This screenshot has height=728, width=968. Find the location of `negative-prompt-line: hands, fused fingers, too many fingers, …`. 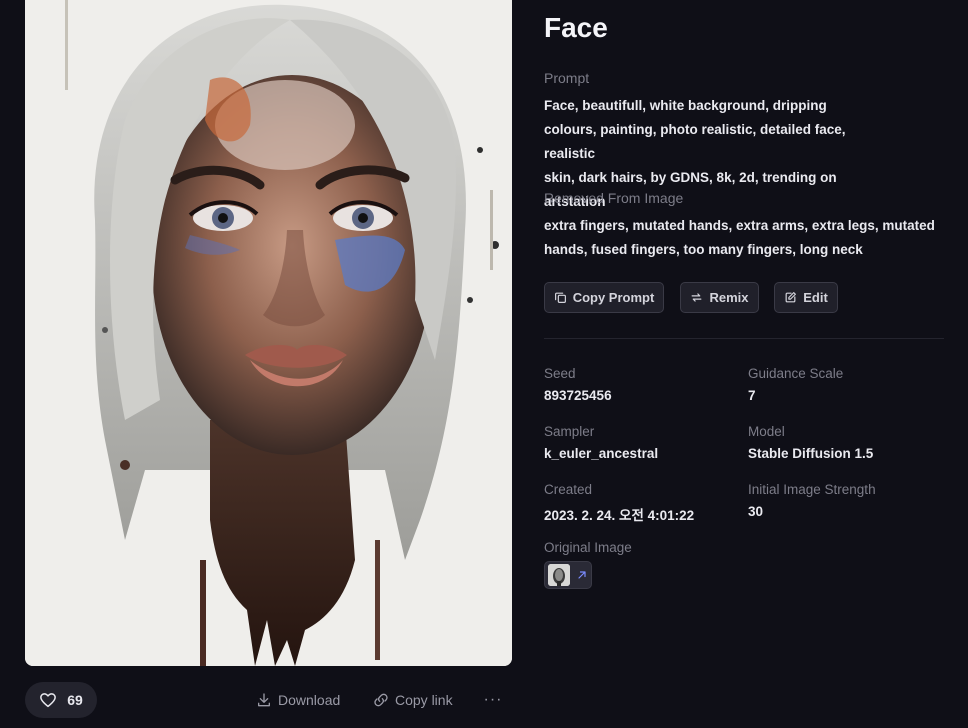

negative-prompt-line: hands, fused fingers, too many fingers, … is located at coordinates (703, 249).